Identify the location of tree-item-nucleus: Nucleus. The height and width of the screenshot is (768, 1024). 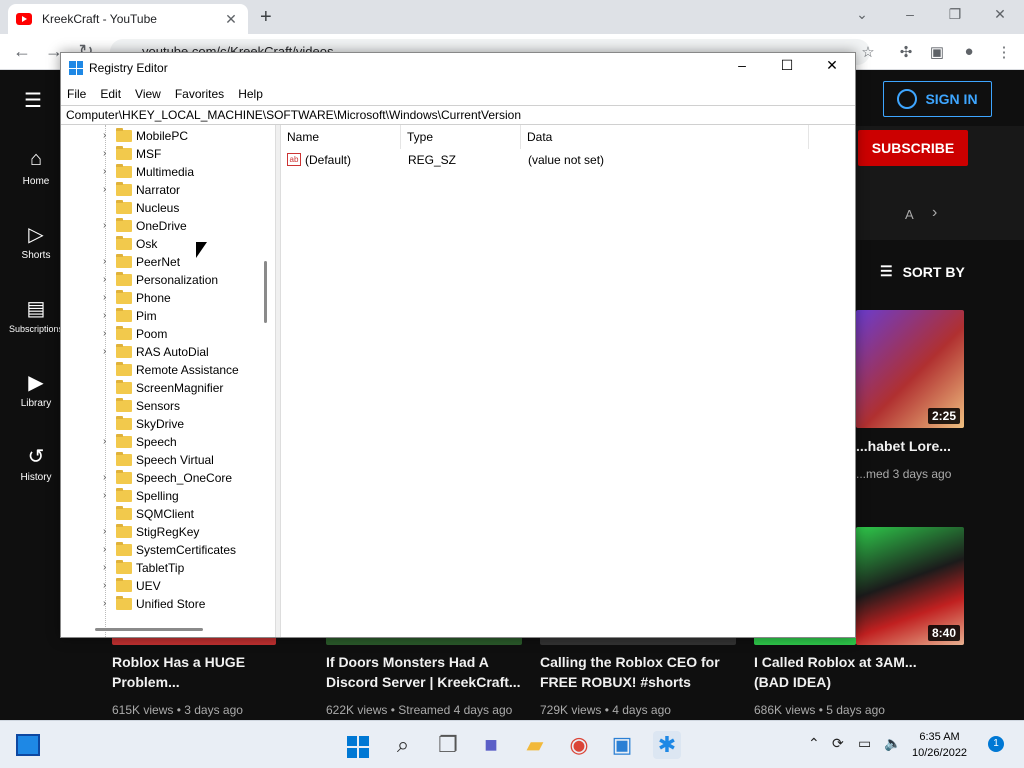
(166, 208).